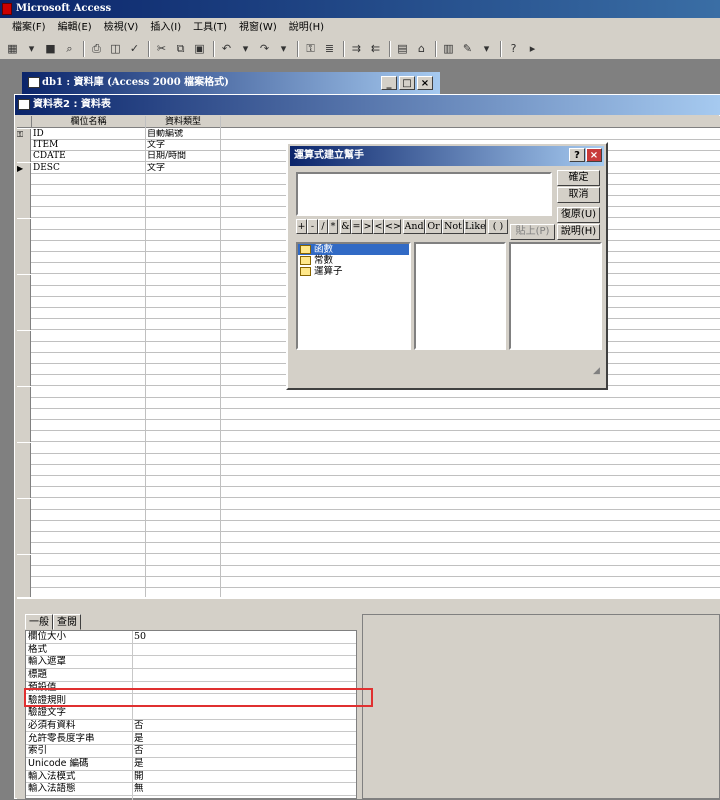 The height and width of the screenshot is (800, 720). What do you see at coordinates (89, 145) in the screenshot?
I see `field-name-cell: ITEM` at bounding box center [89, 145].